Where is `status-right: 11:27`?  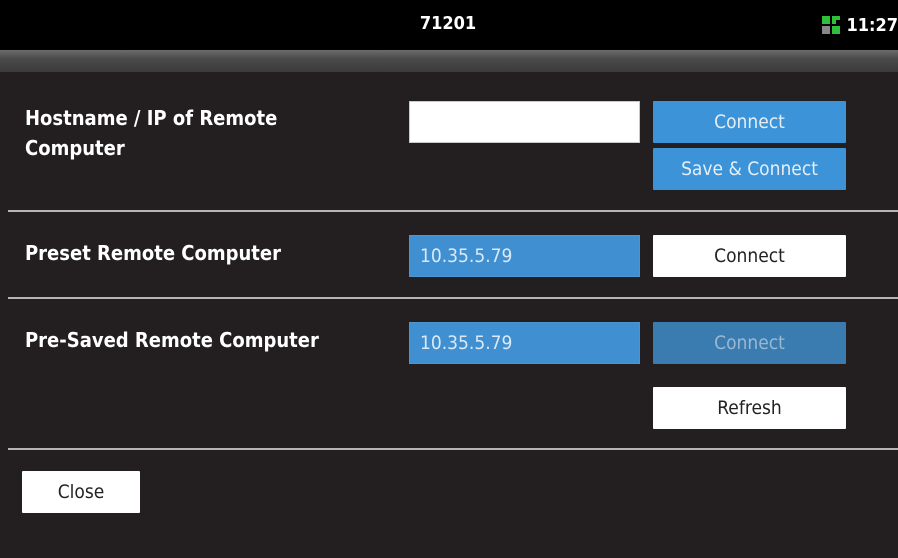 status-right: 11:27 is located at coordinates (860, 25).